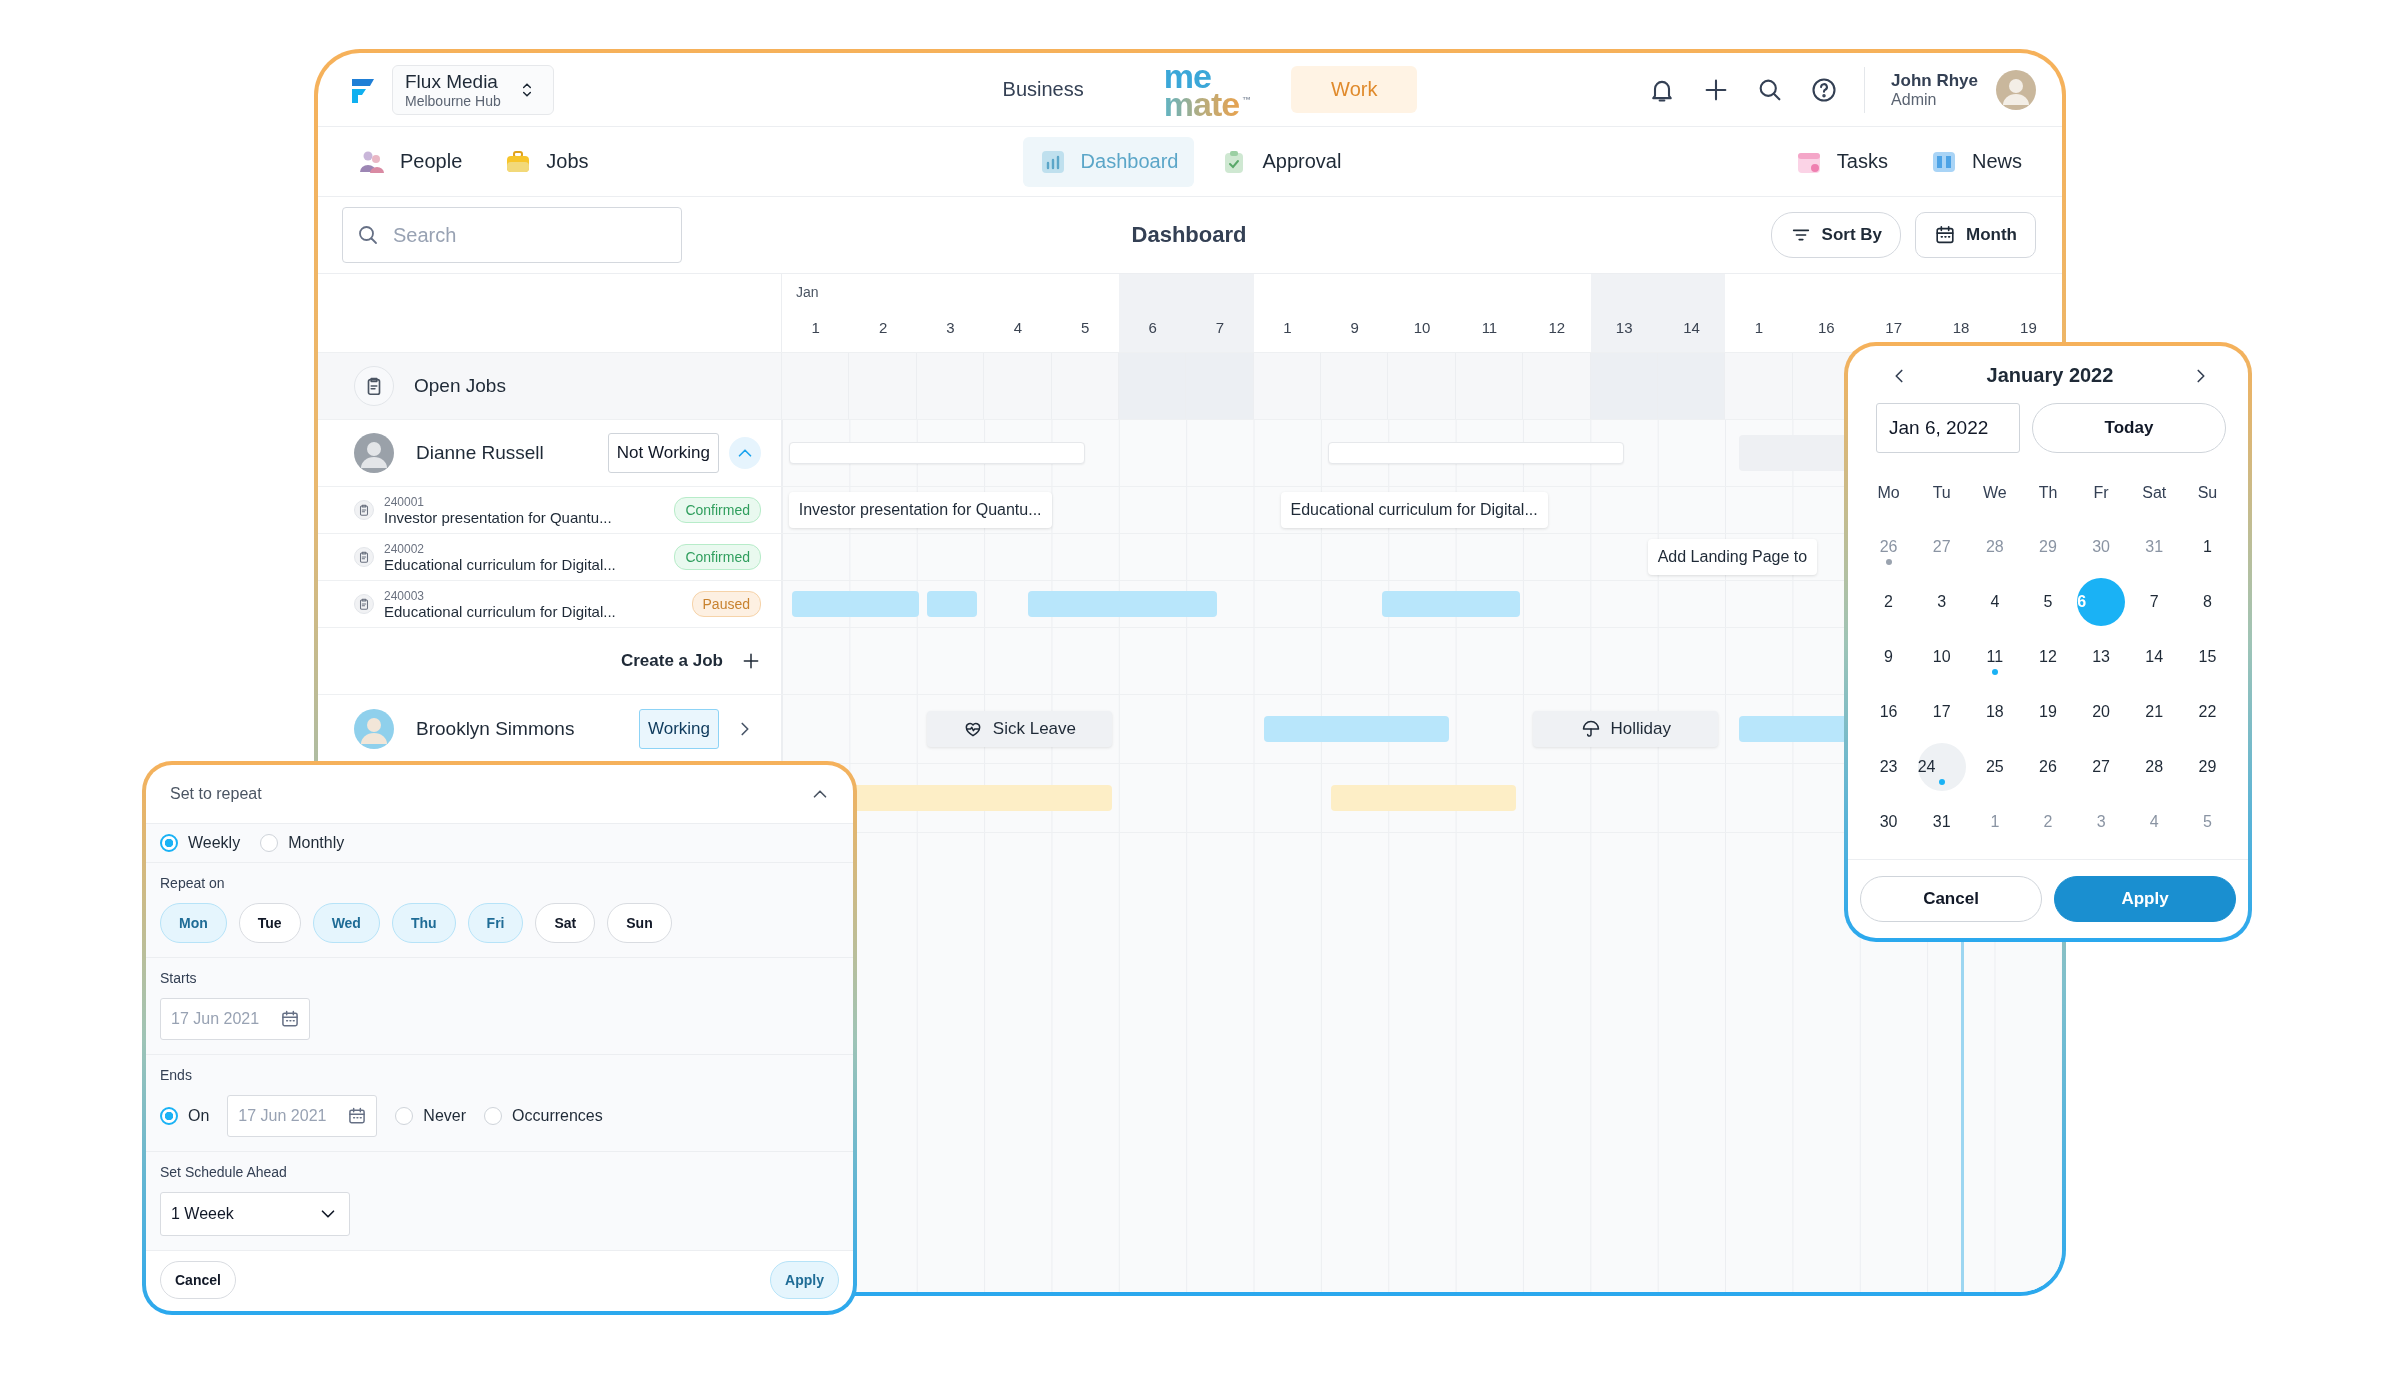 The image size is (2400, 1376). Describe the element at coordinates (1994, 656) in the screenshot. I see `calendar-day: 11` at that location.